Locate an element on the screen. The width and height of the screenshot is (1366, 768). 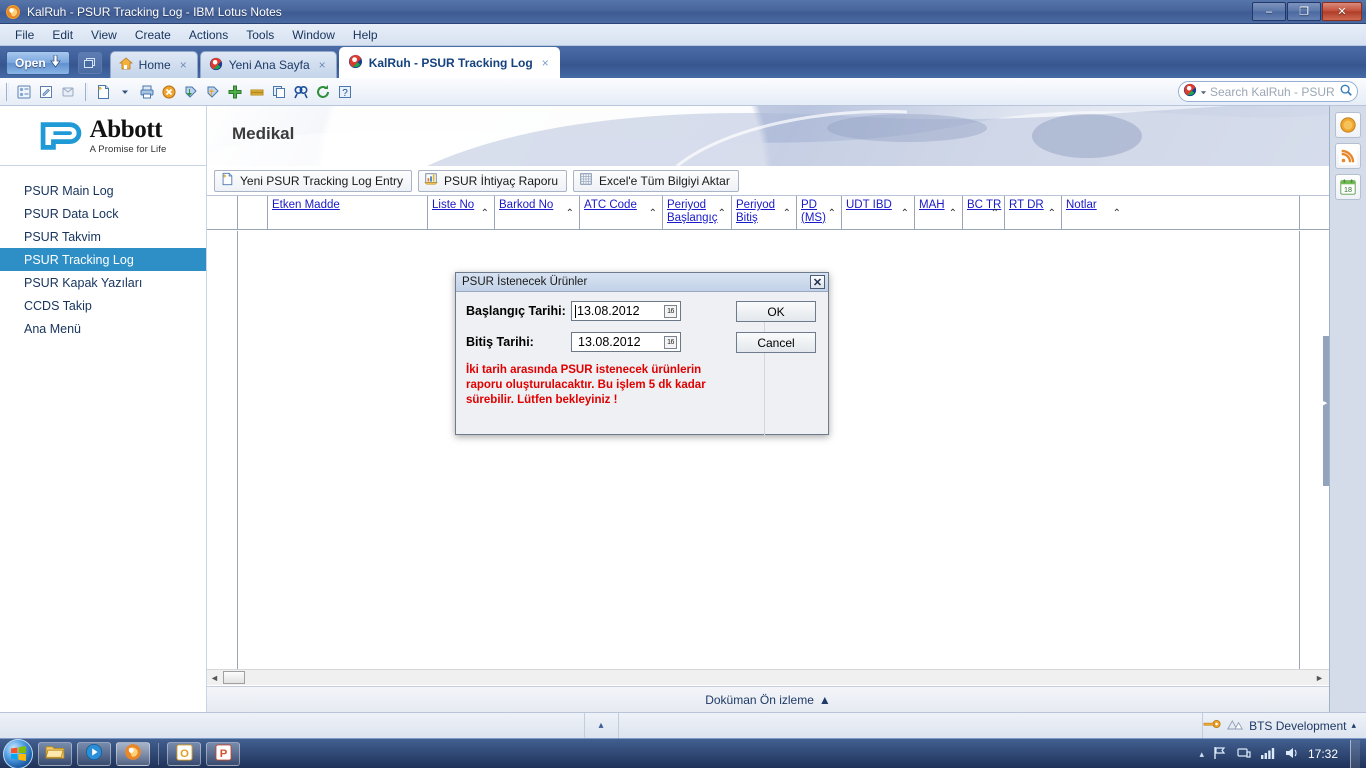
search-box: Search KalRuh - PSUR is located at coordinates (1268, 91).